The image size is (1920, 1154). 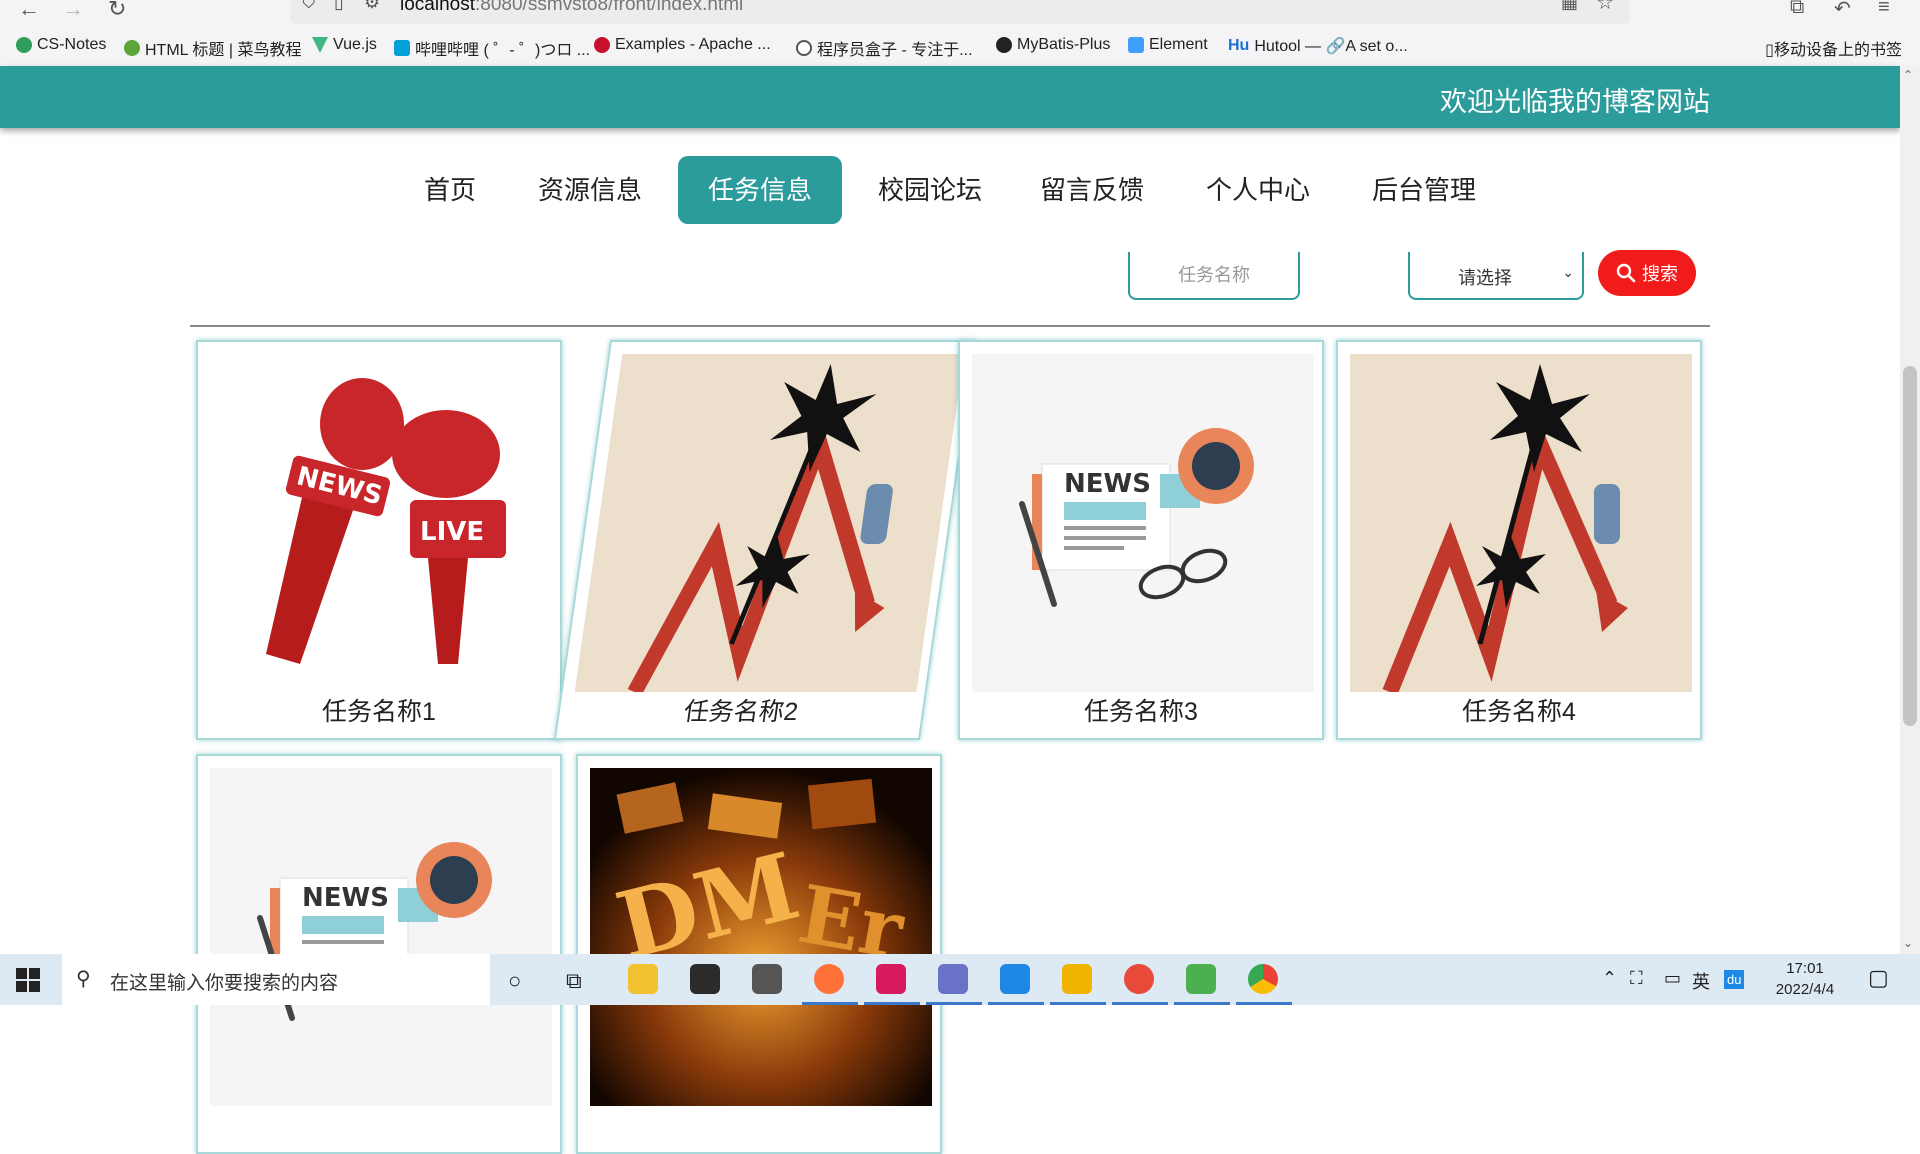 I want to click on mobile-bookmarks-label: 移动设备上的书签, so click(x=1837, y=50).